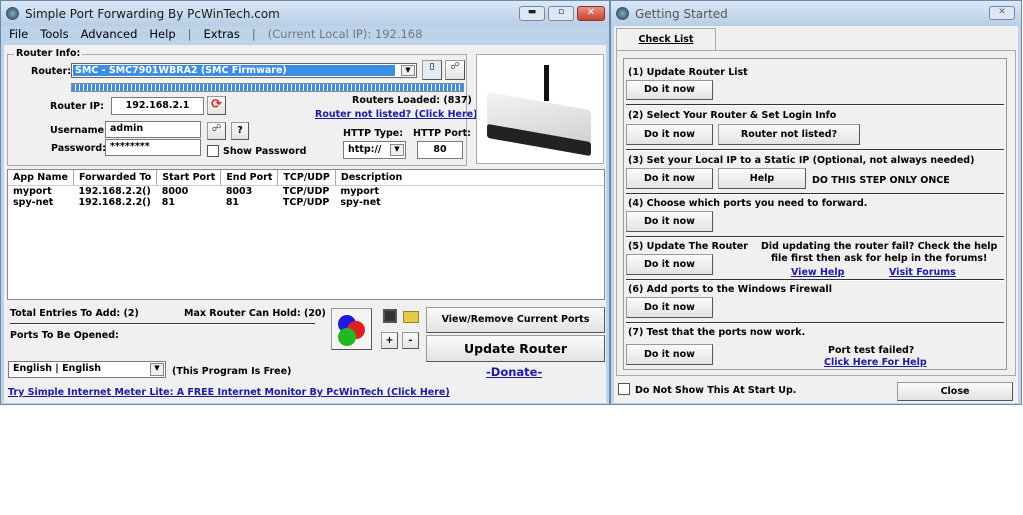 This screenshot has height=515, width=1023. Describe the element at coordinates (157, 106) in the screenshot. I see `router-ip-input: 192.168.2.1` at that location.